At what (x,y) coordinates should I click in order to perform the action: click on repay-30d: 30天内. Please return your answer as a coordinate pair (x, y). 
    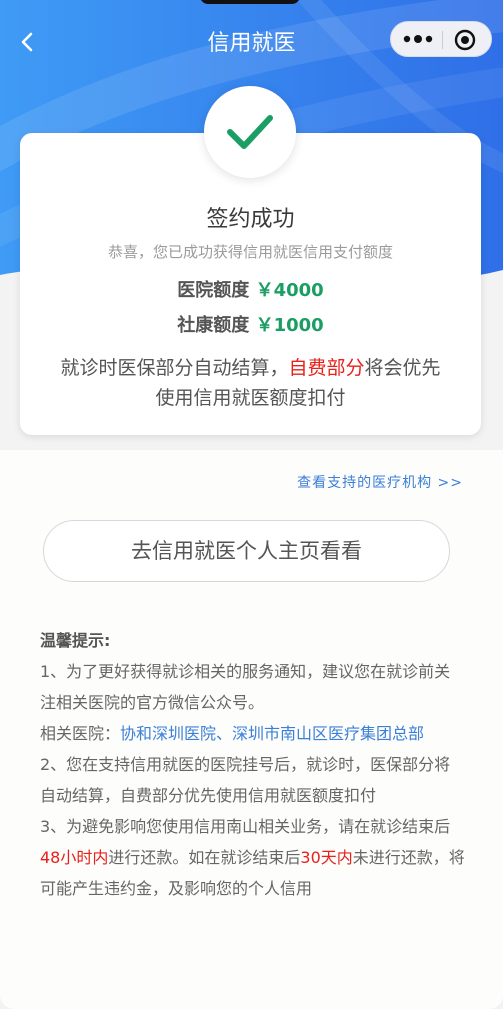
    Looking at the image, I should click on (326, 857).